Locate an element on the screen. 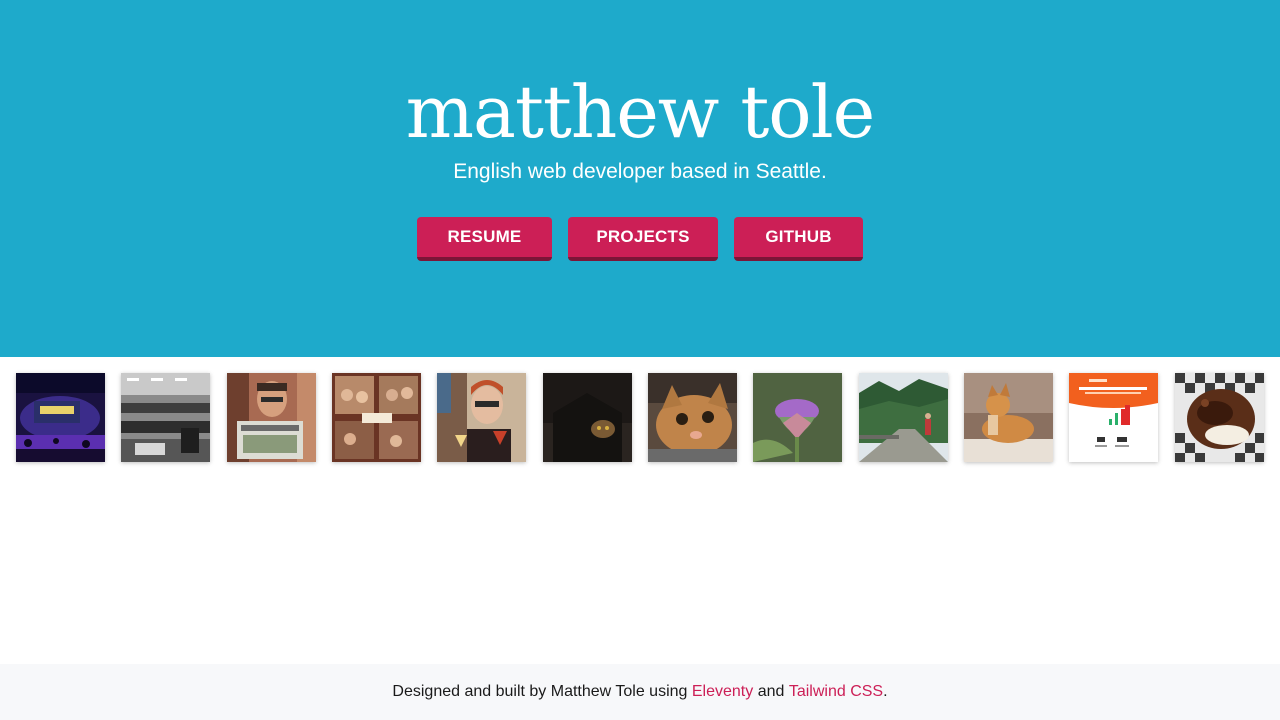  gallery-thumb-concert is located at coordinates (60, 417).